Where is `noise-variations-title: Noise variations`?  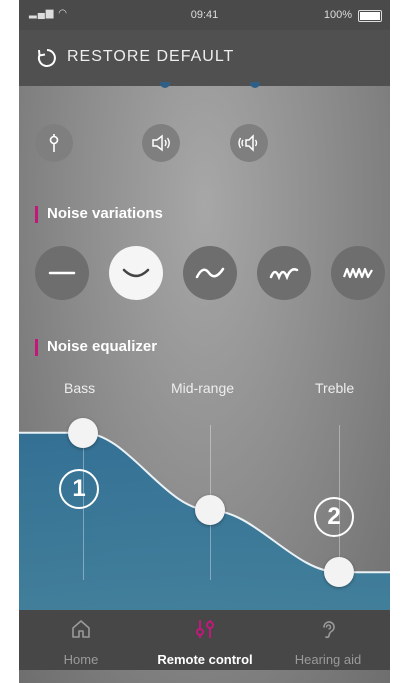
noise-variations-title: Noise variations is located at coordinates (105, 213).